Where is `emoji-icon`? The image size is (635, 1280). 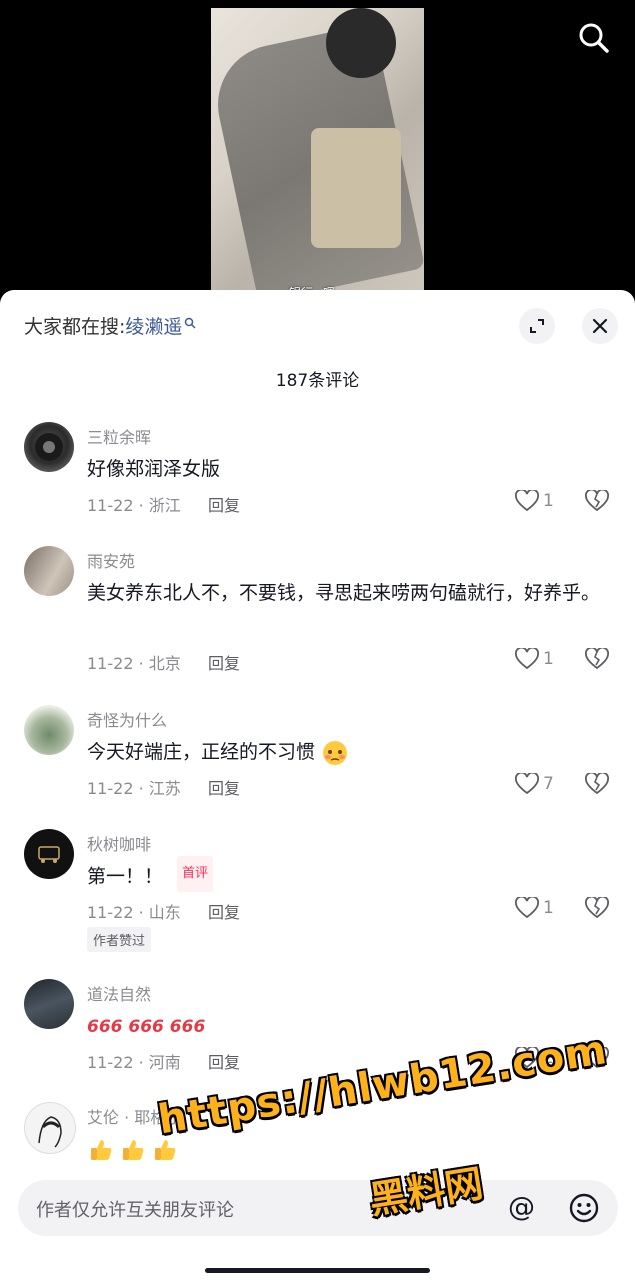 emoji-icon is located at coordinates (584, 1208).